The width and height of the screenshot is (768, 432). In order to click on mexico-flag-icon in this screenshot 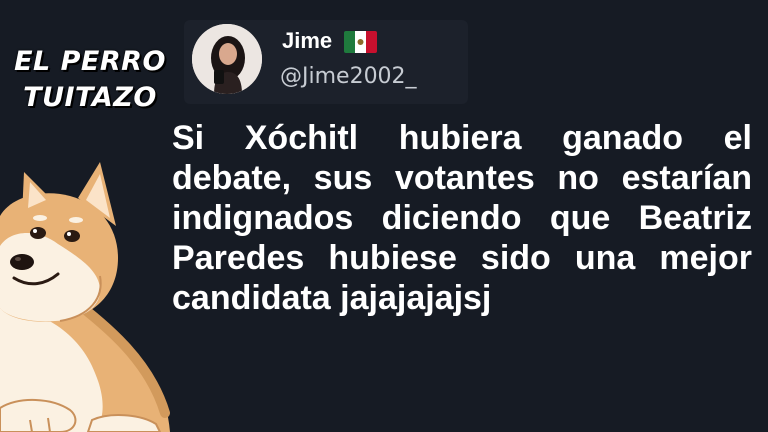, I will do `click(360, 42)`.